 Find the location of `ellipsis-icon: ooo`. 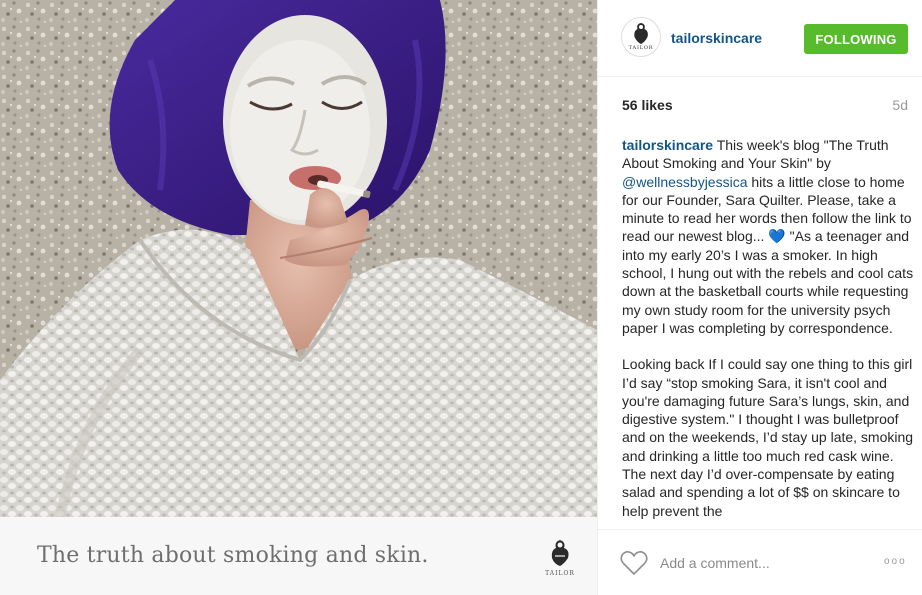

ellipsis-icon: ooo is located at coordinates (895, 561).